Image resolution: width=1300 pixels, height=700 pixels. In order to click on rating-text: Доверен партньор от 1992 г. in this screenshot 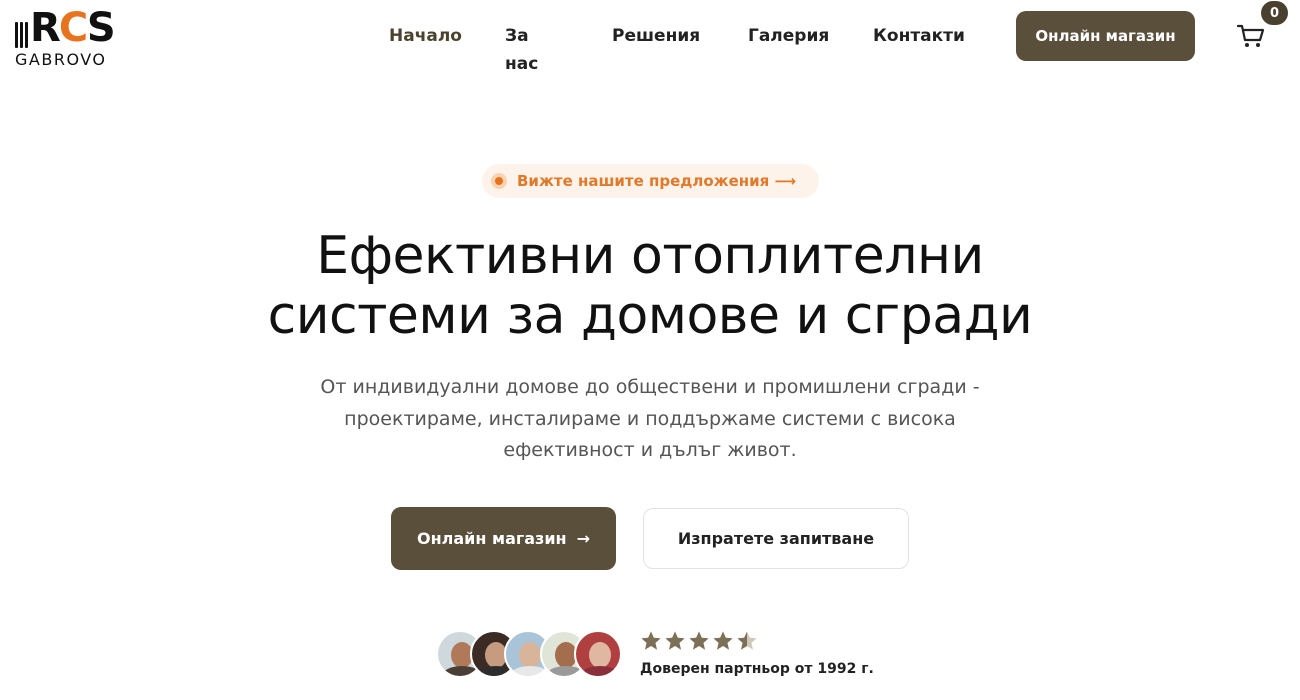, I will do `click(757, 669)`.